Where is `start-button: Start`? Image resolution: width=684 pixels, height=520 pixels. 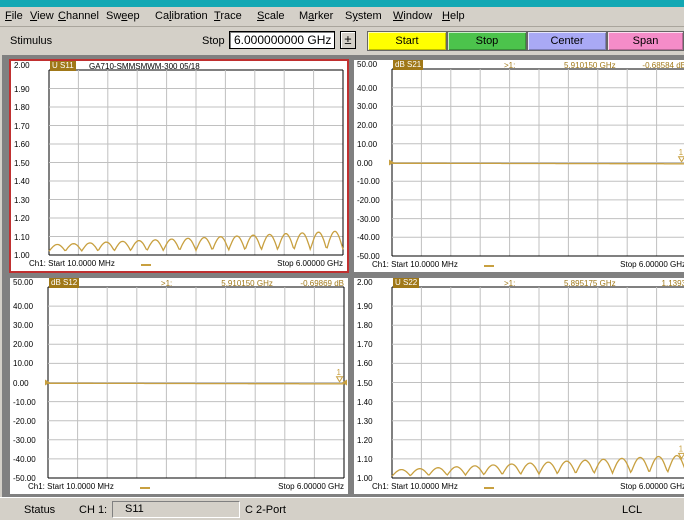
start-button: Start is located at coordinates (407, 41).